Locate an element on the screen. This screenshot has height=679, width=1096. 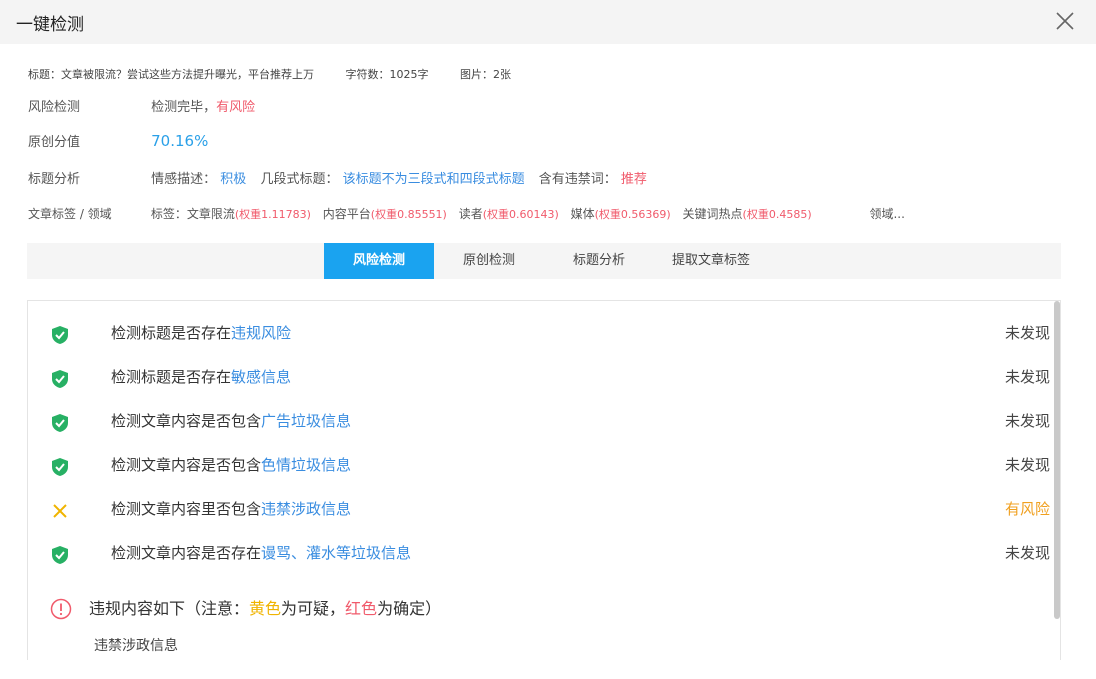
dialog-title: 一键检测 is located at coordinates (50, 25).